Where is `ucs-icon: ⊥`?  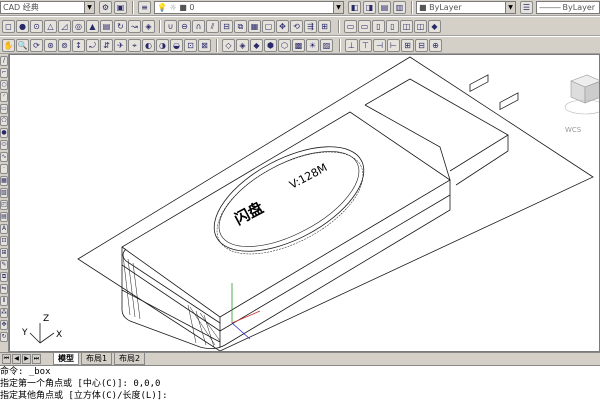 ucs-icon: ⊥ is located at coordinates (351, 45).